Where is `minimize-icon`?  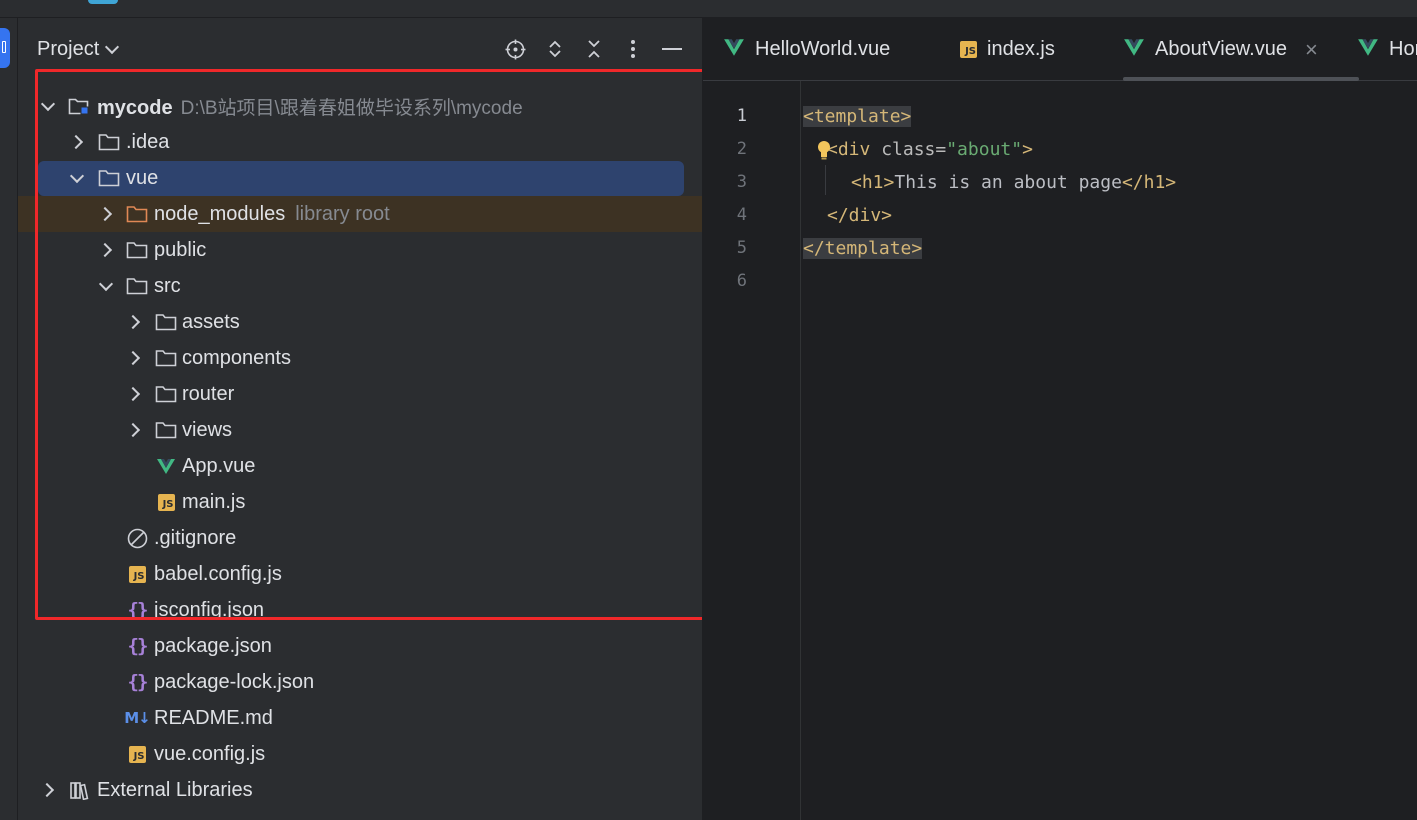
minimize-icon is located at coordinates (671, 49).